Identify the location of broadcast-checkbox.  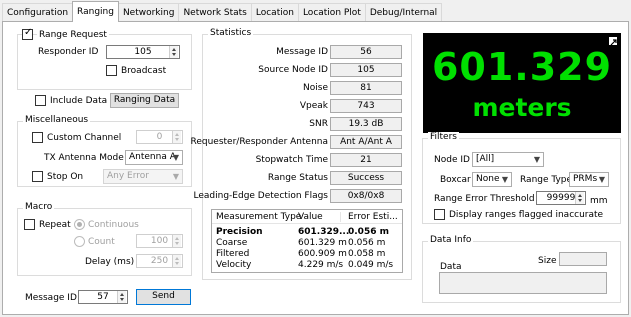
(111, 70).